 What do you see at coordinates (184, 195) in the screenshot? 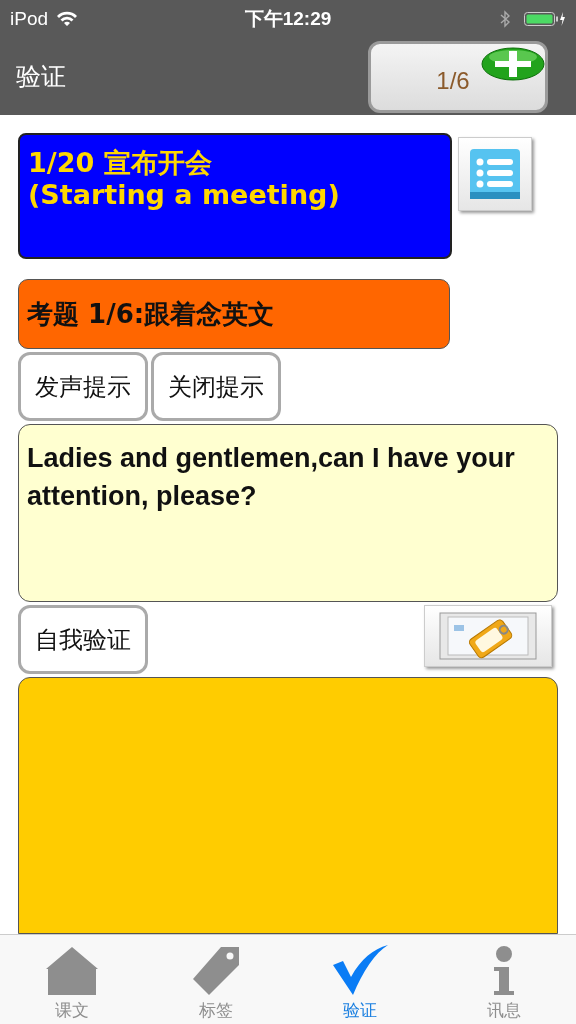
I see `lesson-subtitle: (Starting a meeting)` at bounding box center [184, 195].